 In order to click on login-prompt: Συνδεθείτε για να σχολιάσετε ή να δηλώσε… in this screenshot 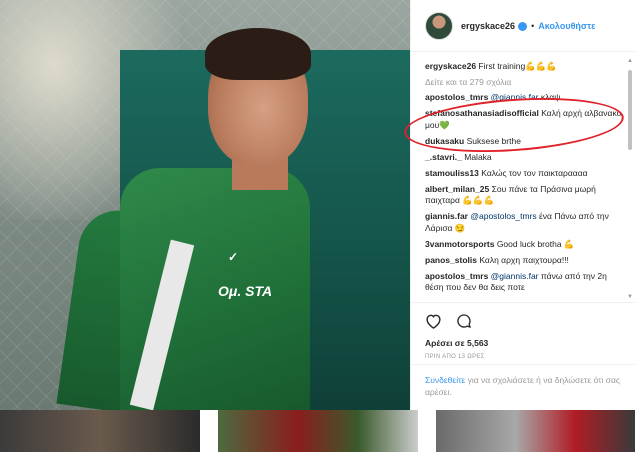, I will do `click(523, 387)`.